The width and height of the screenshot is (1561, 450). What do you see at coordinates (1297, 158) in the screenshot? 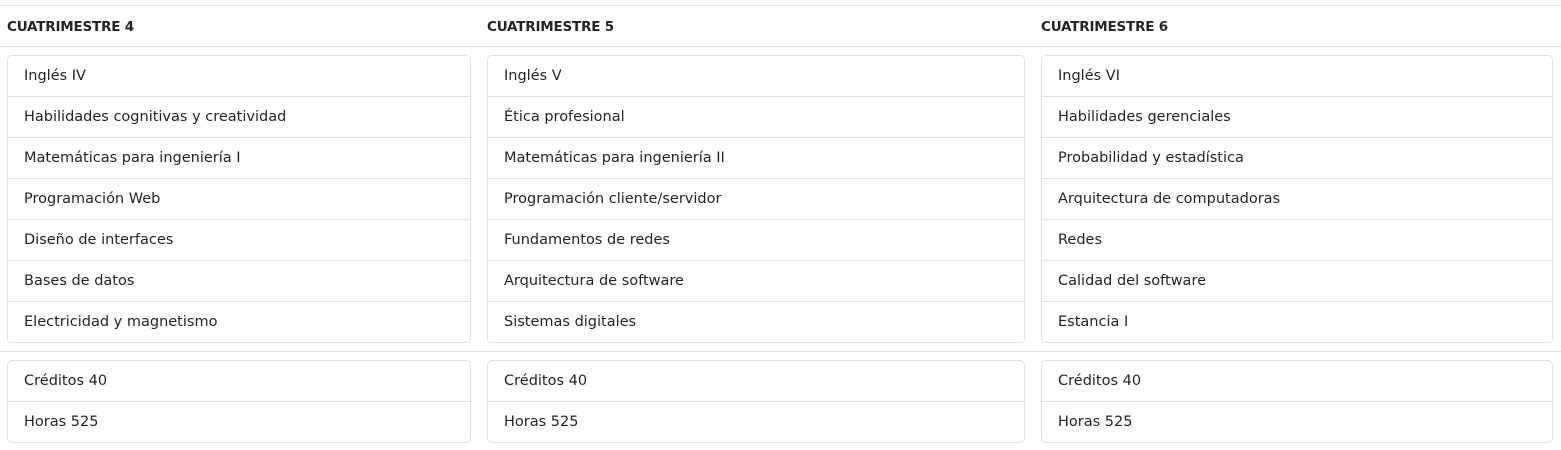
I see `course-item: Probabilidad y estadística` at bounding box center [1297, 158].